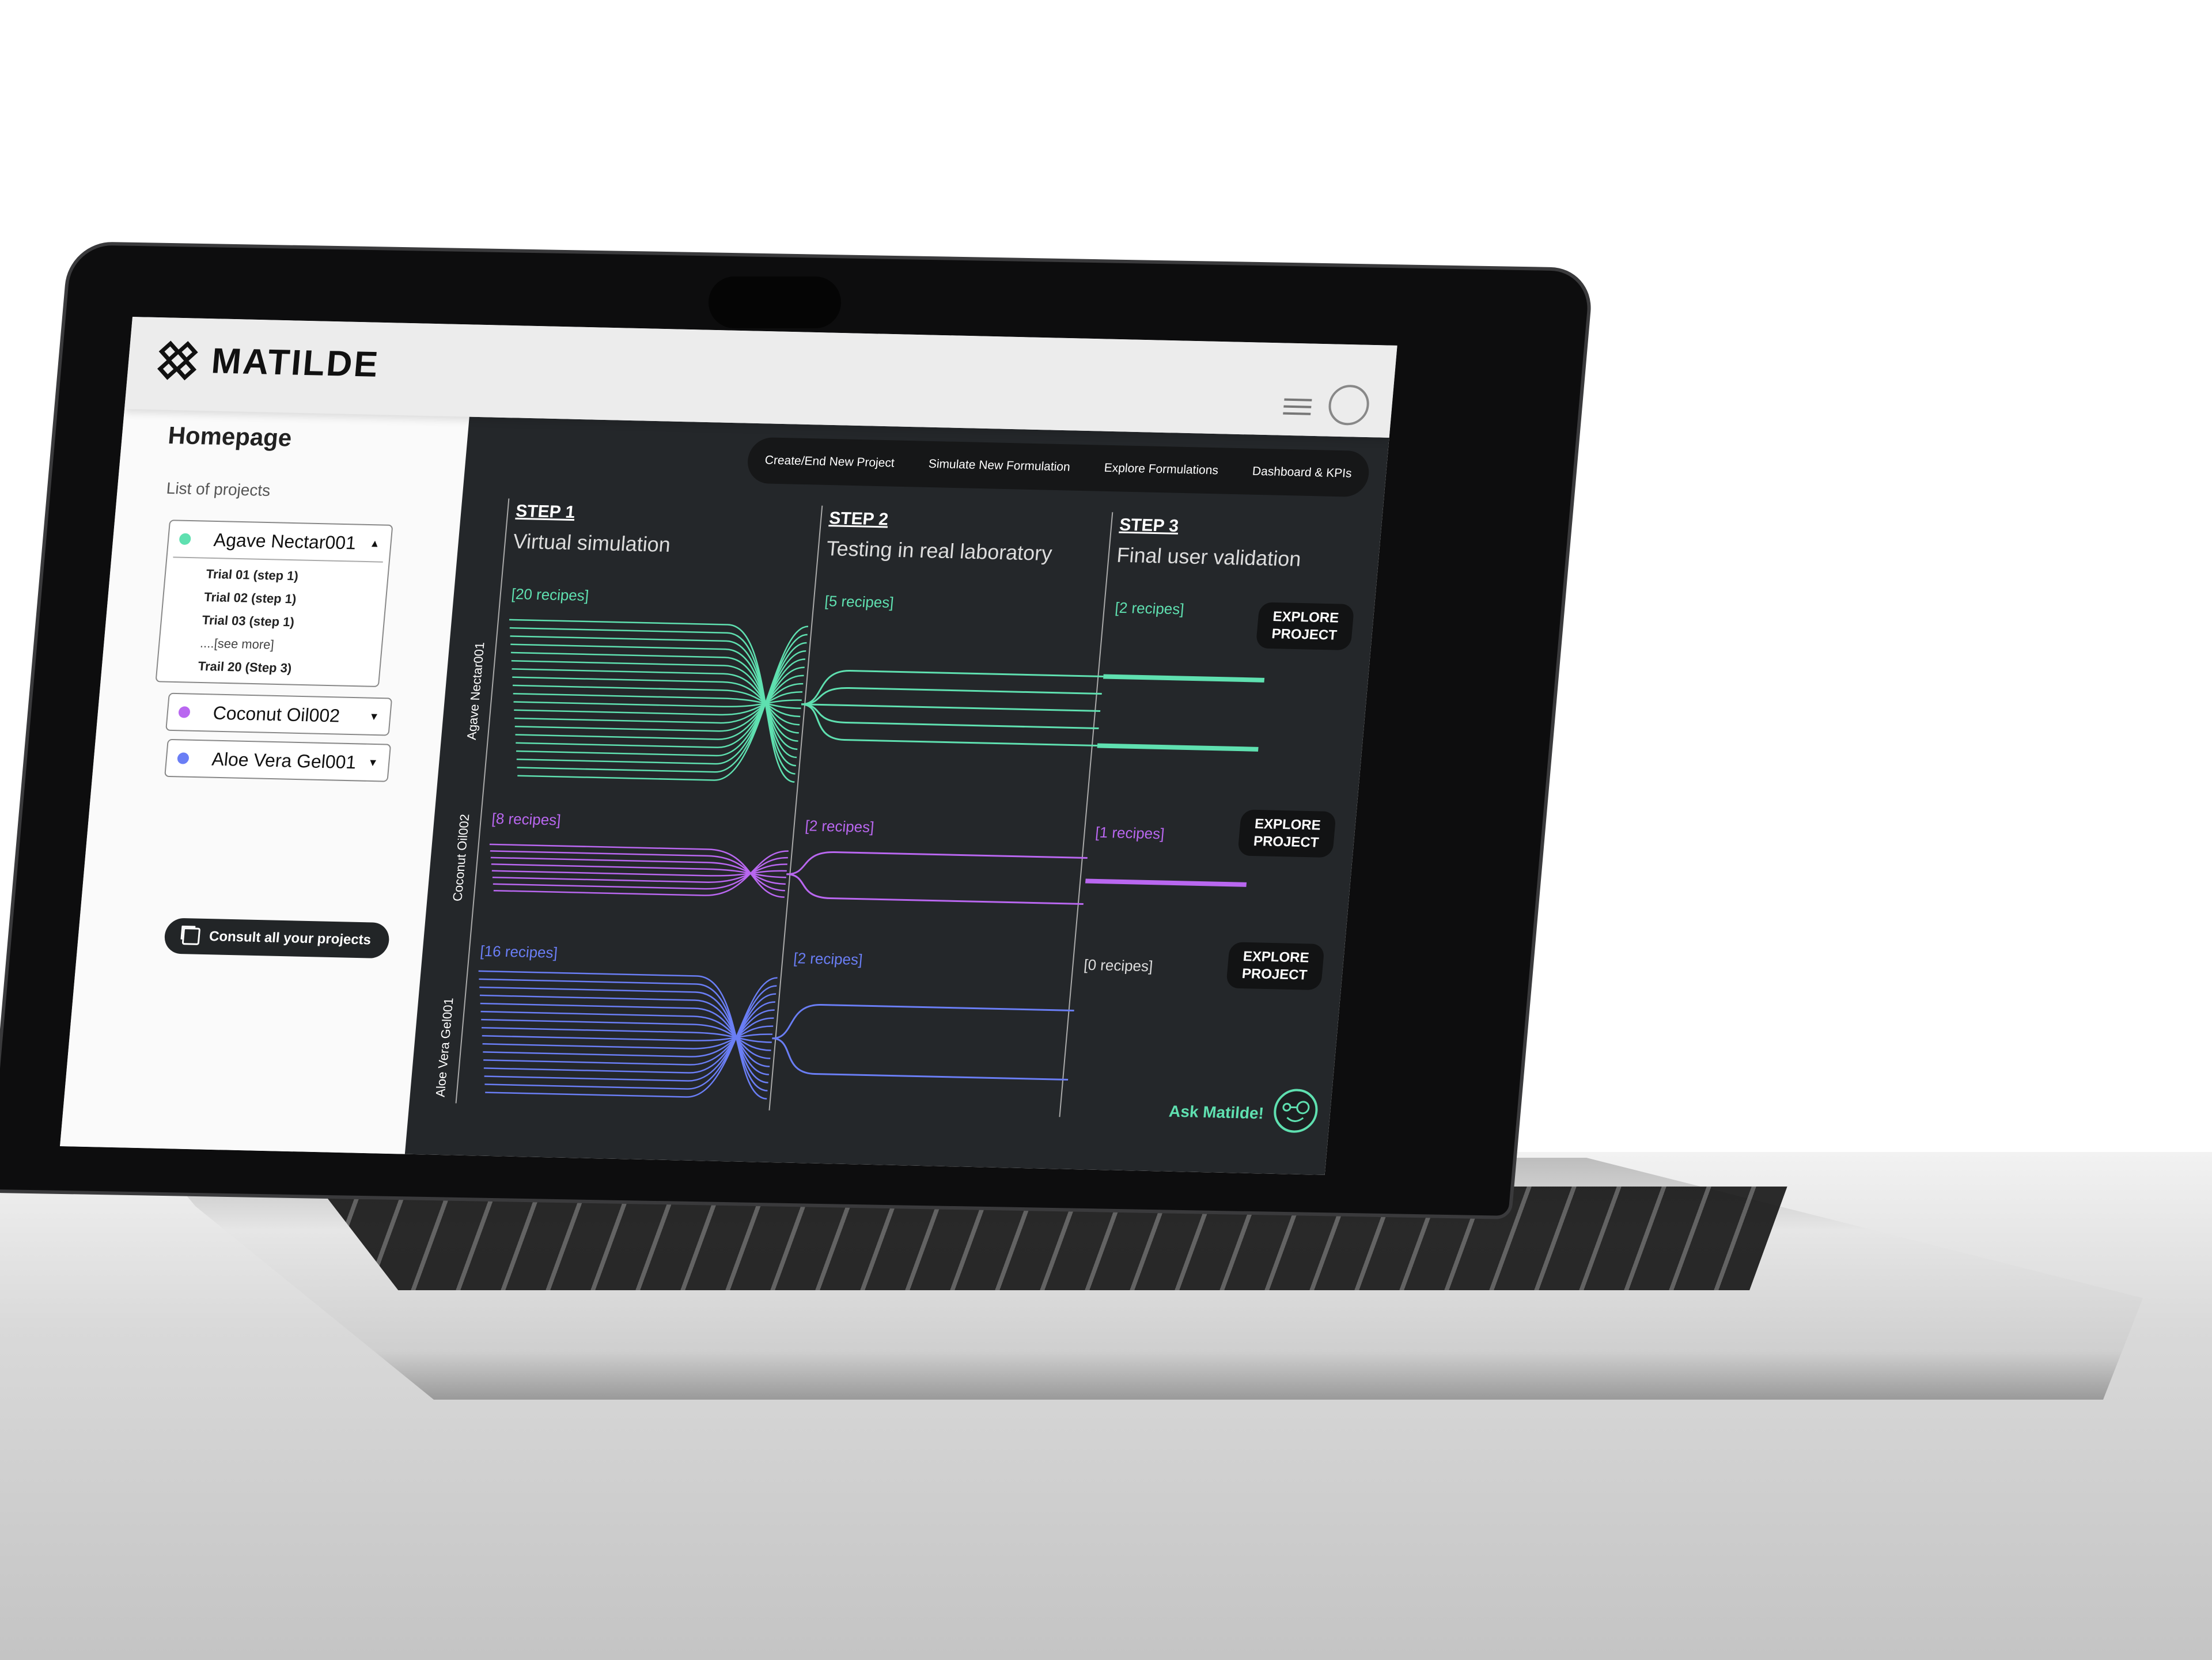 This screenshot has width=2212, height=1660. Describe the element at coordinates (290, 938) in the screenshot. I see `button-label: Consult all your projects` at that location.